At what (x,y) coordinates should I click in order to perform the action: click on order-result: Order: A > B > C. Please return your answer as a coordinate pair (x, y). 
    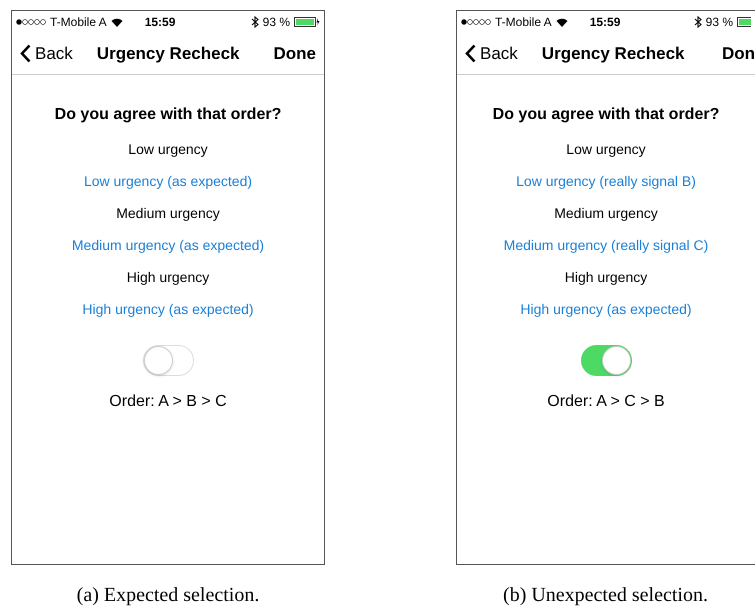
    Looking at the image, I should click on (168, 402).